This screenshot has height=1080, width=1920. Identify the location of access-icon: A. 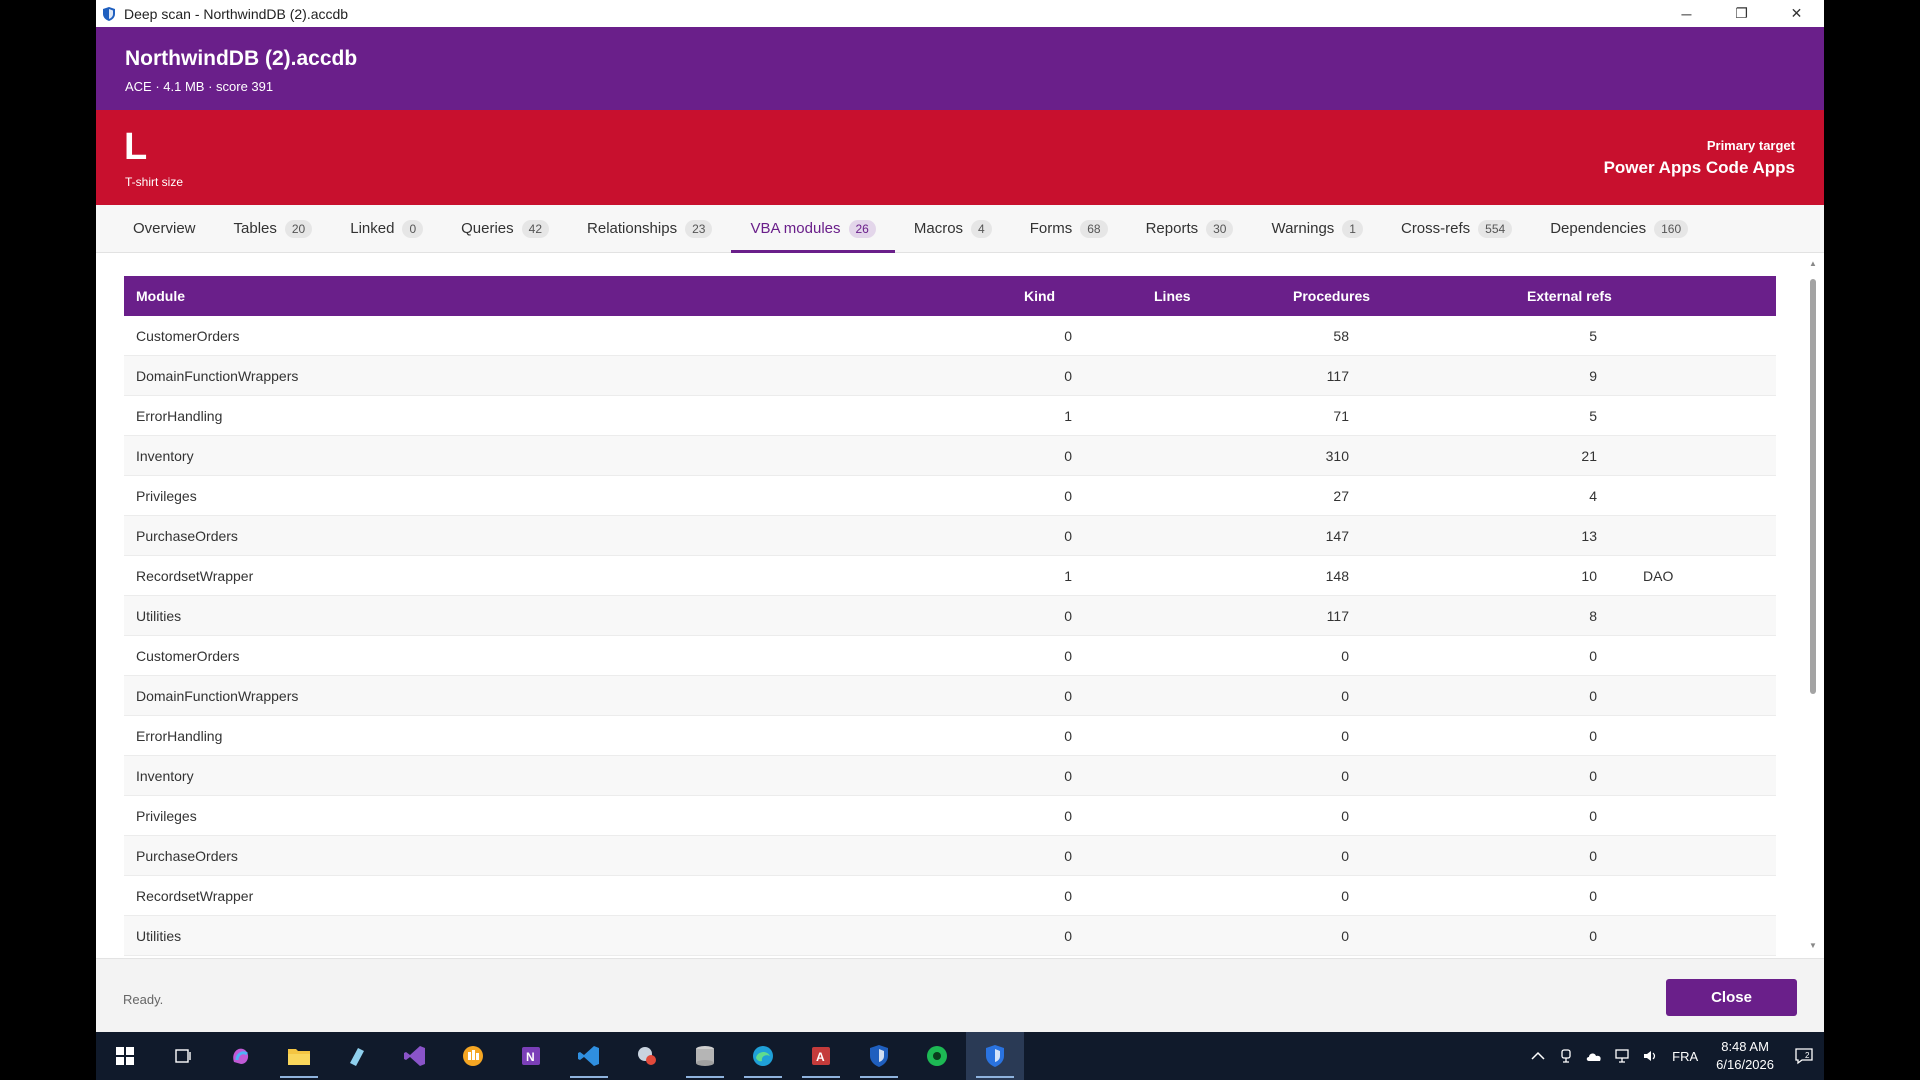
(821, 1056).